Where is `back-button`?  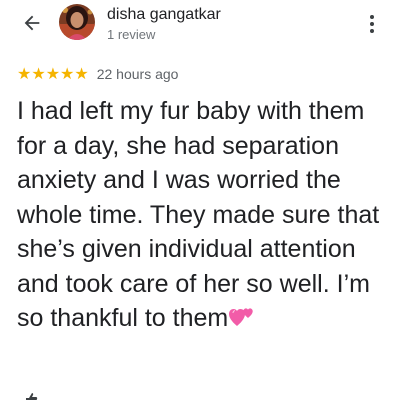
back-button is located at coordinates (32, 23).